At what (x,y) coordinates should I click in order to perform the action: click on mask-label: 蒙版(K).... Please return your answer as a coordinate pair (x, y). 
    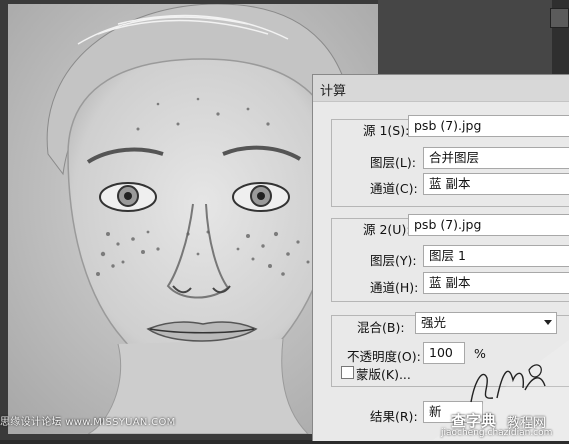
    Looking at the image, I should click on (383, 373).